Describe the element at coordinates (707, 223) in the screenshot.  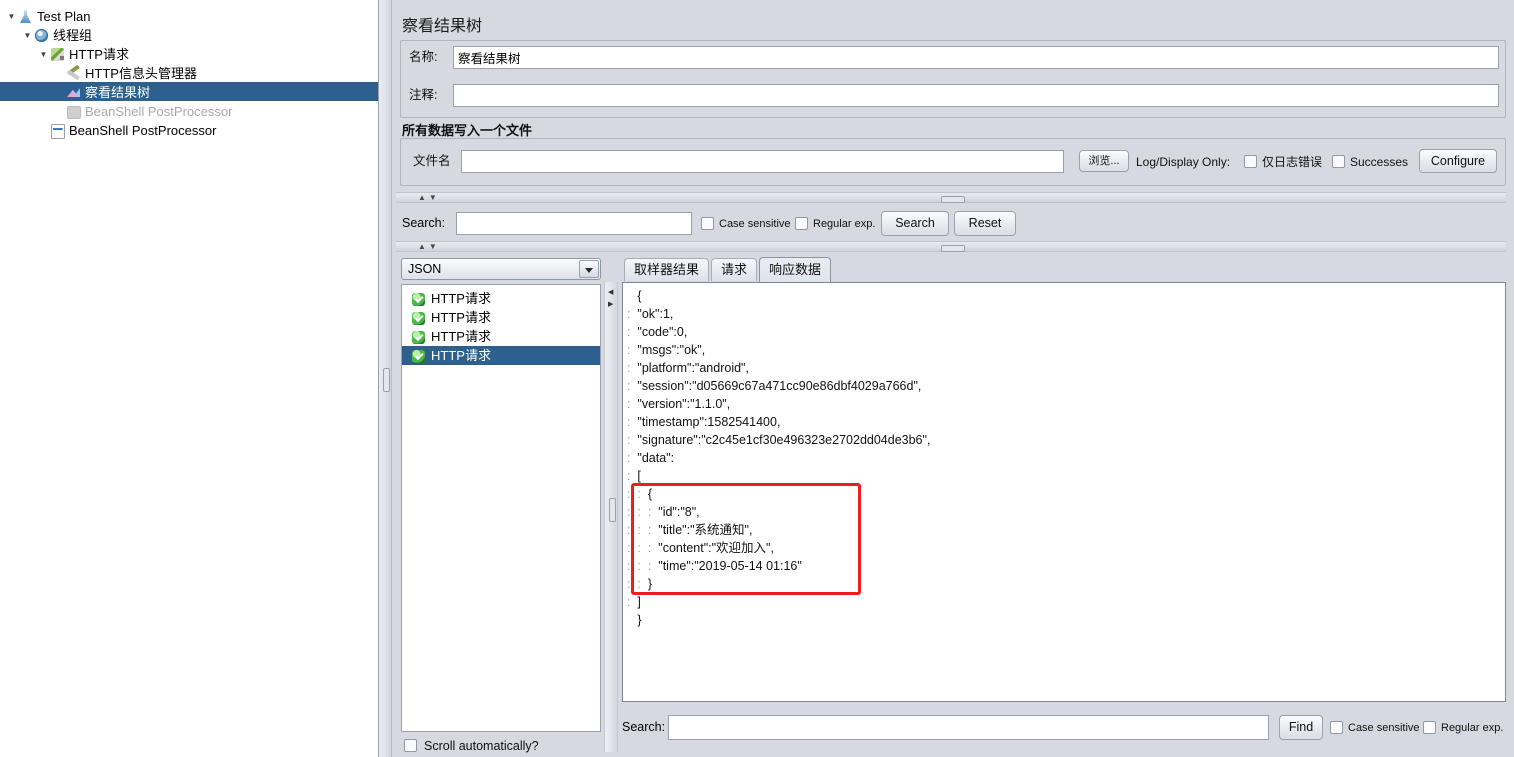
I see `upper-case-sensitive-checkbox` at that location.